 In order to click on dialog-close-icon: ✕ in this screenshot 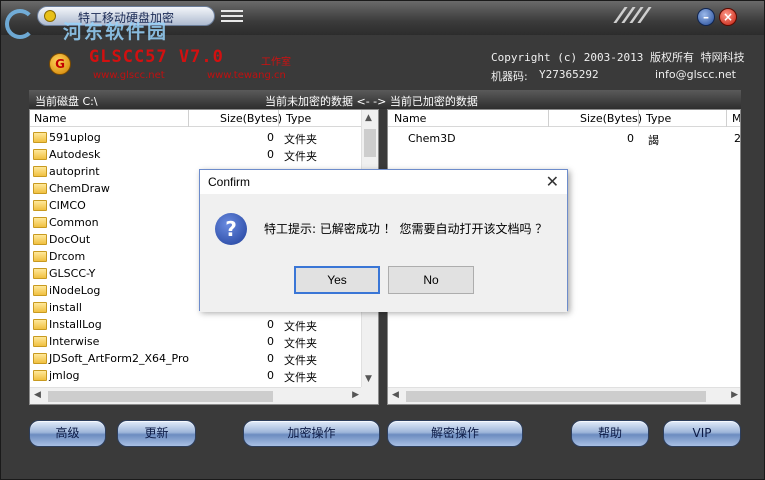, I will do `click(552, 181)`.